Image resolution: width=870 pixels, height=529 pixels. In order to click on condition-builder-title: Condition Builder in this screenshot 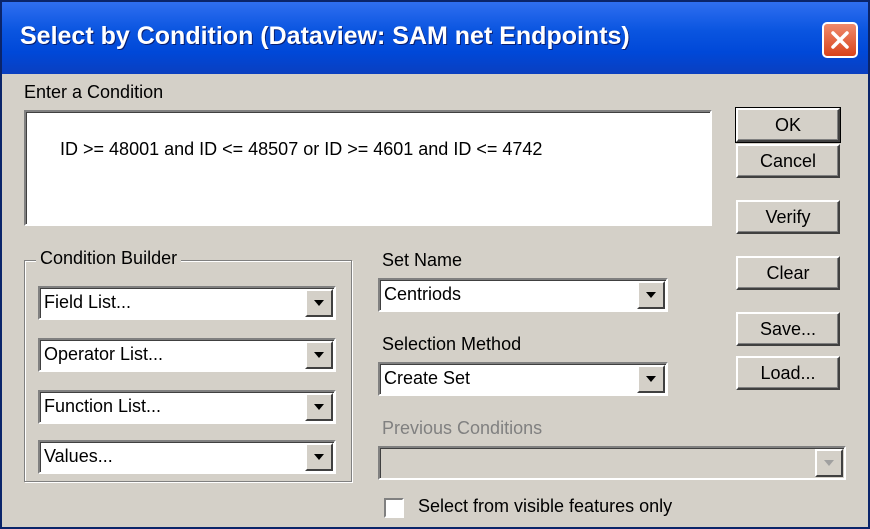, I will do `click(109, 258)`.